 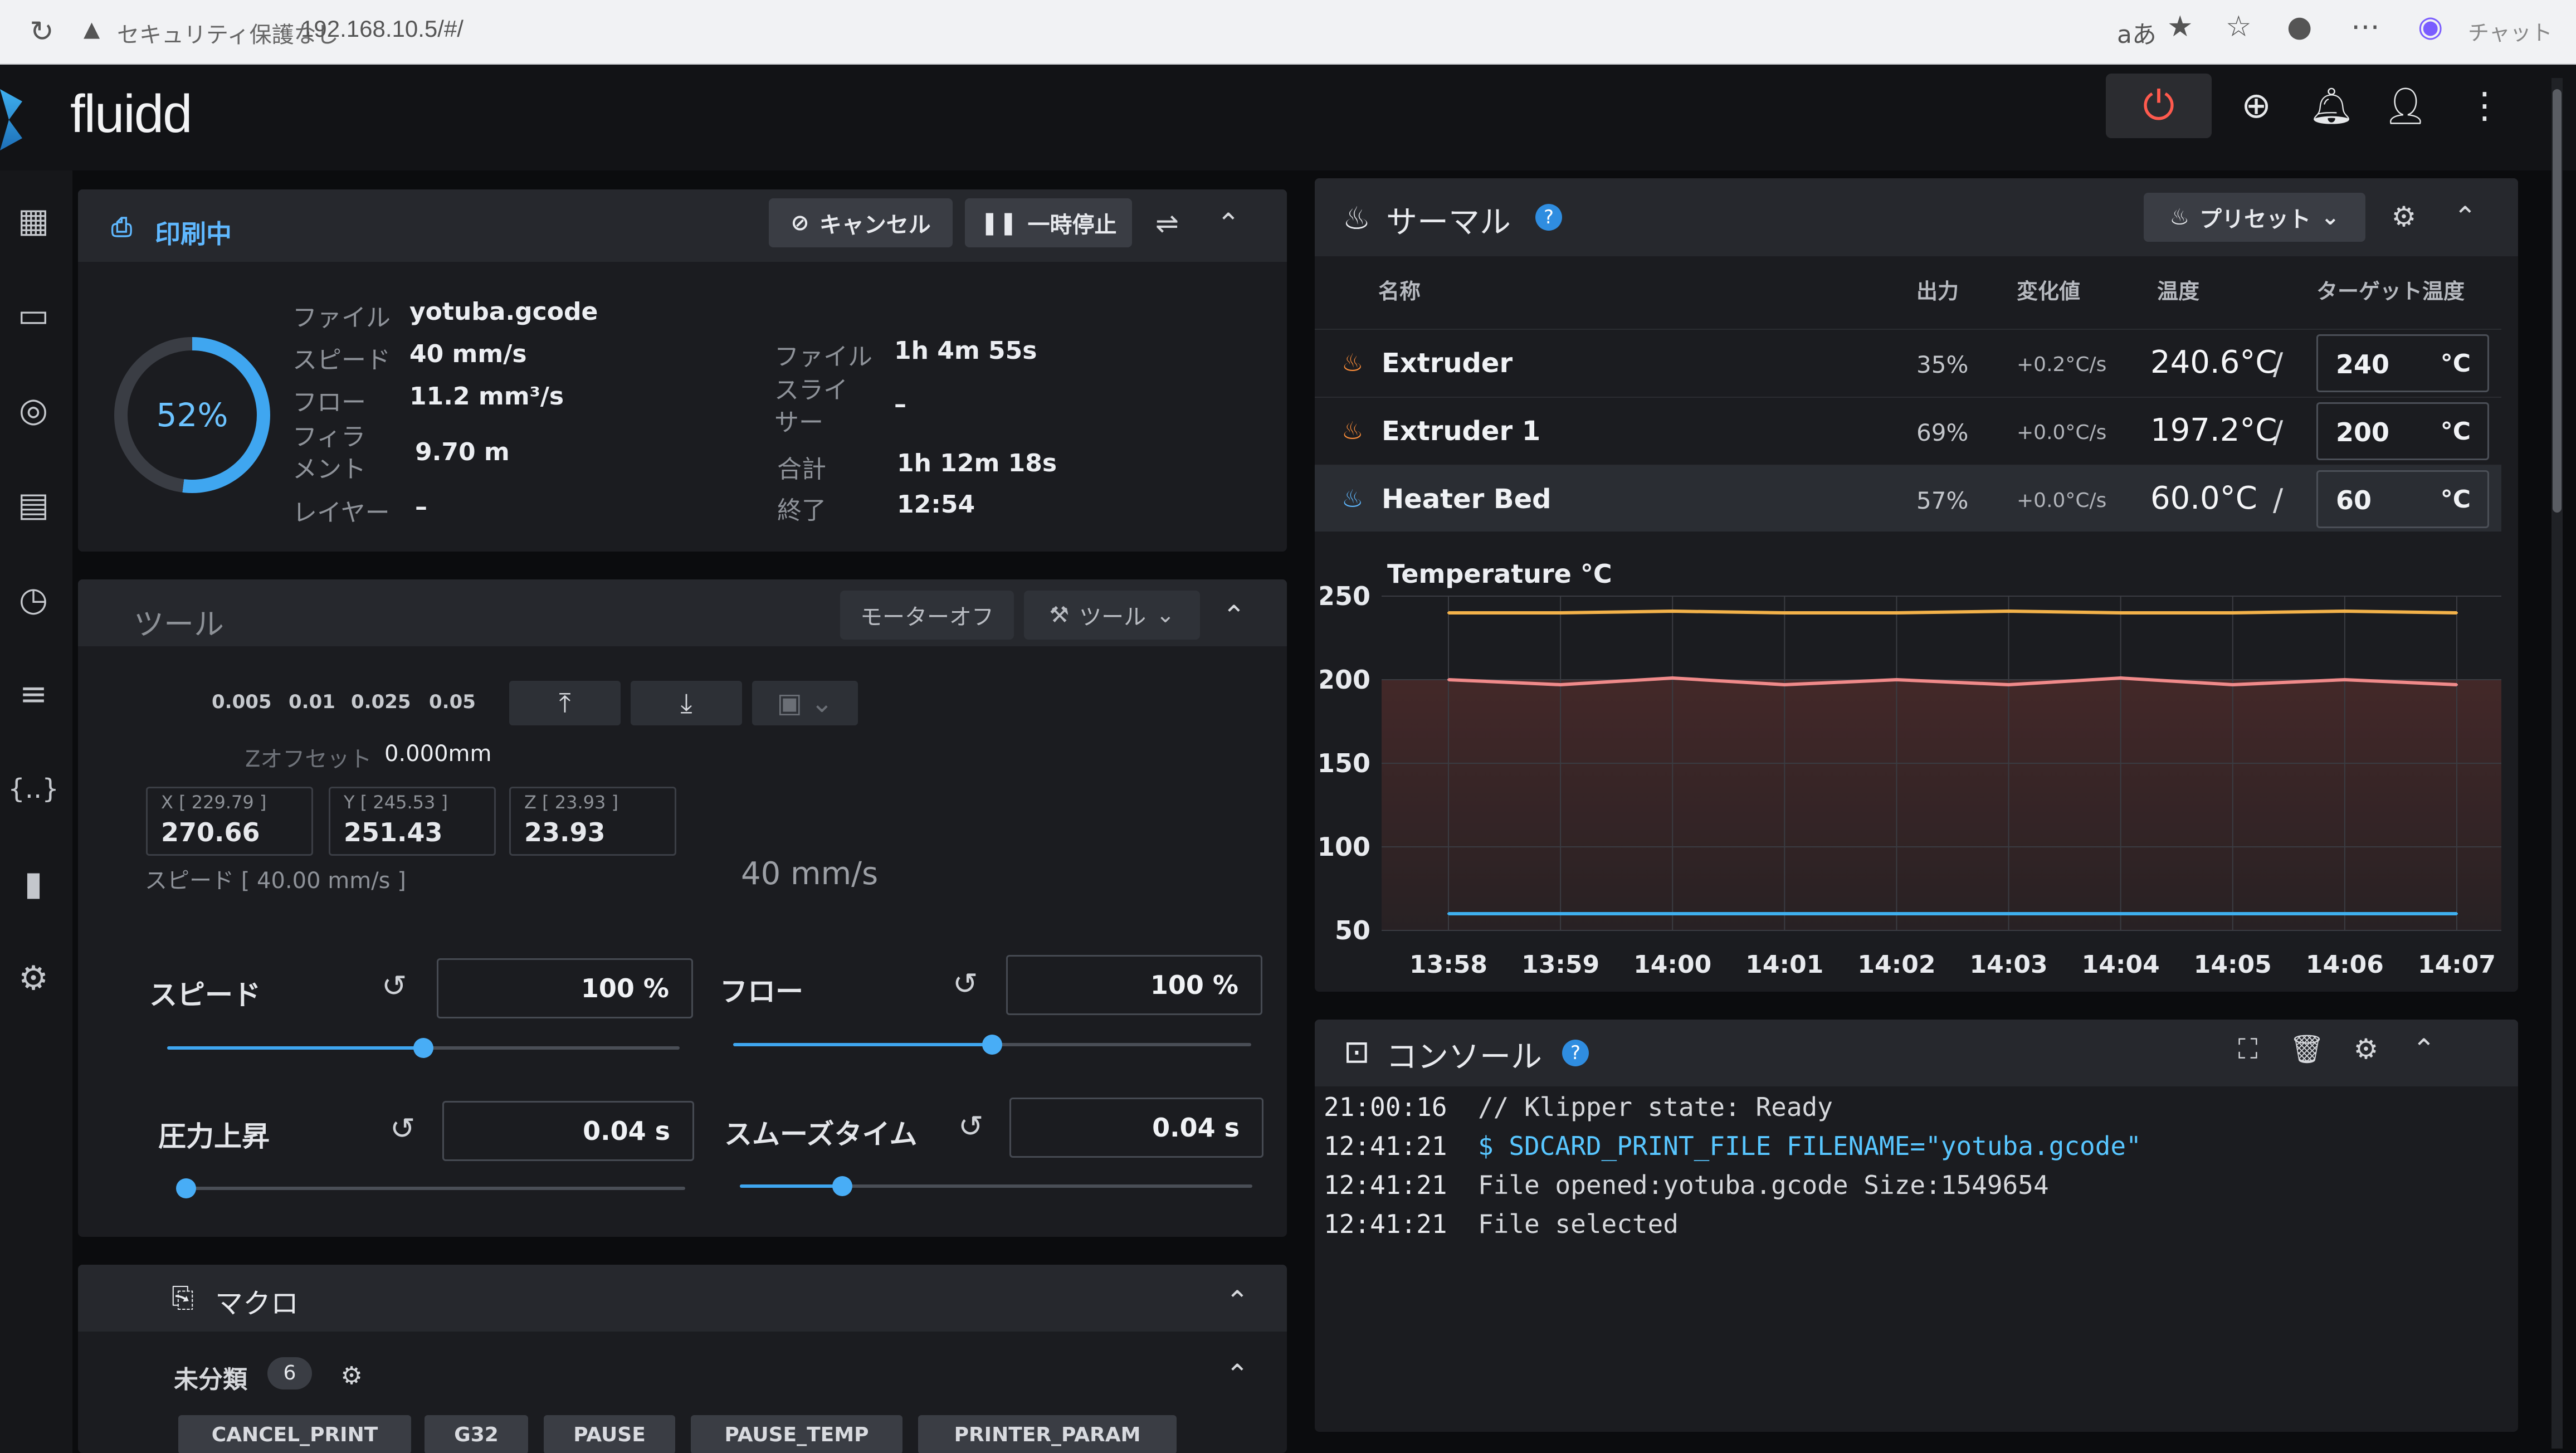 What do you see at coordinates (1937, 291) in the screenshot?
I see `header-power: 出力` at bounding box center [1937, 291].